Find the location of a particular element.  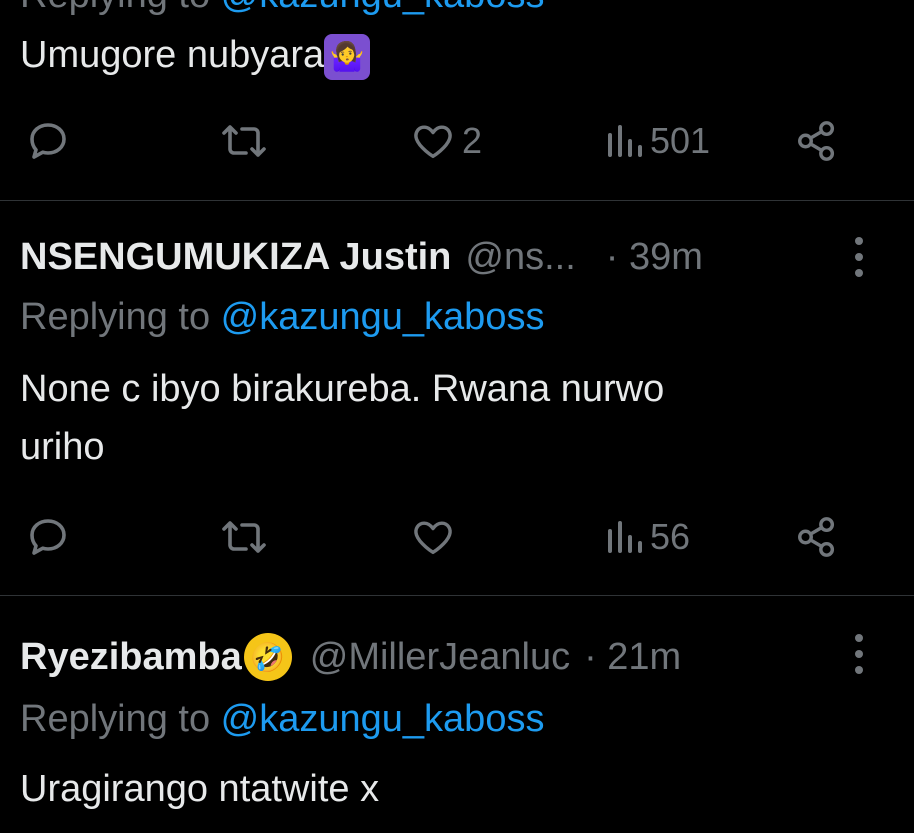

tweet-text-content: Uragirango ntatwite x is located at coordinates (200, 789).